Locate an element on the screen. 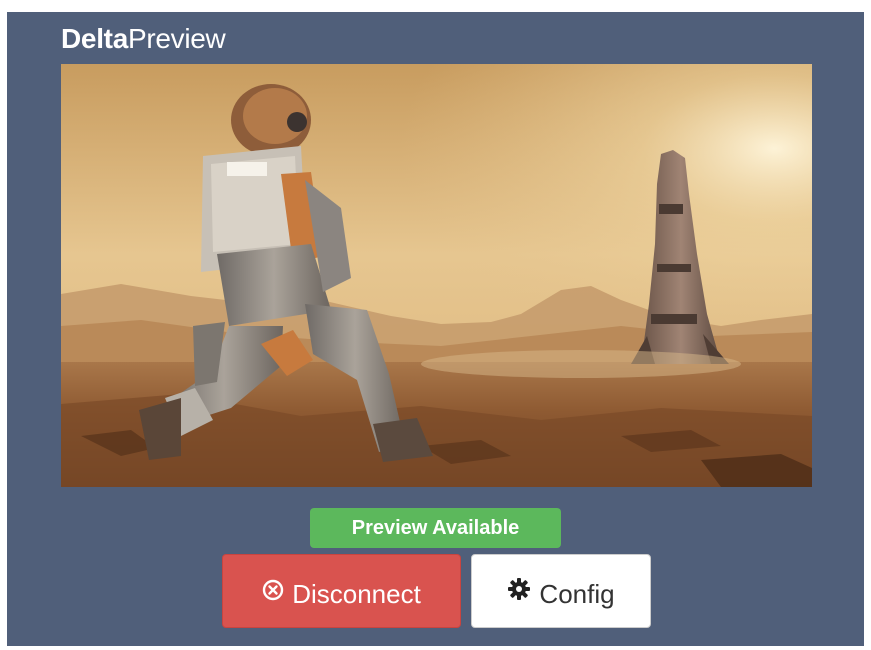 This screenshot has height=650, width=871. disconnect-button-label: Disconnect is located at coordinates (356, 594).